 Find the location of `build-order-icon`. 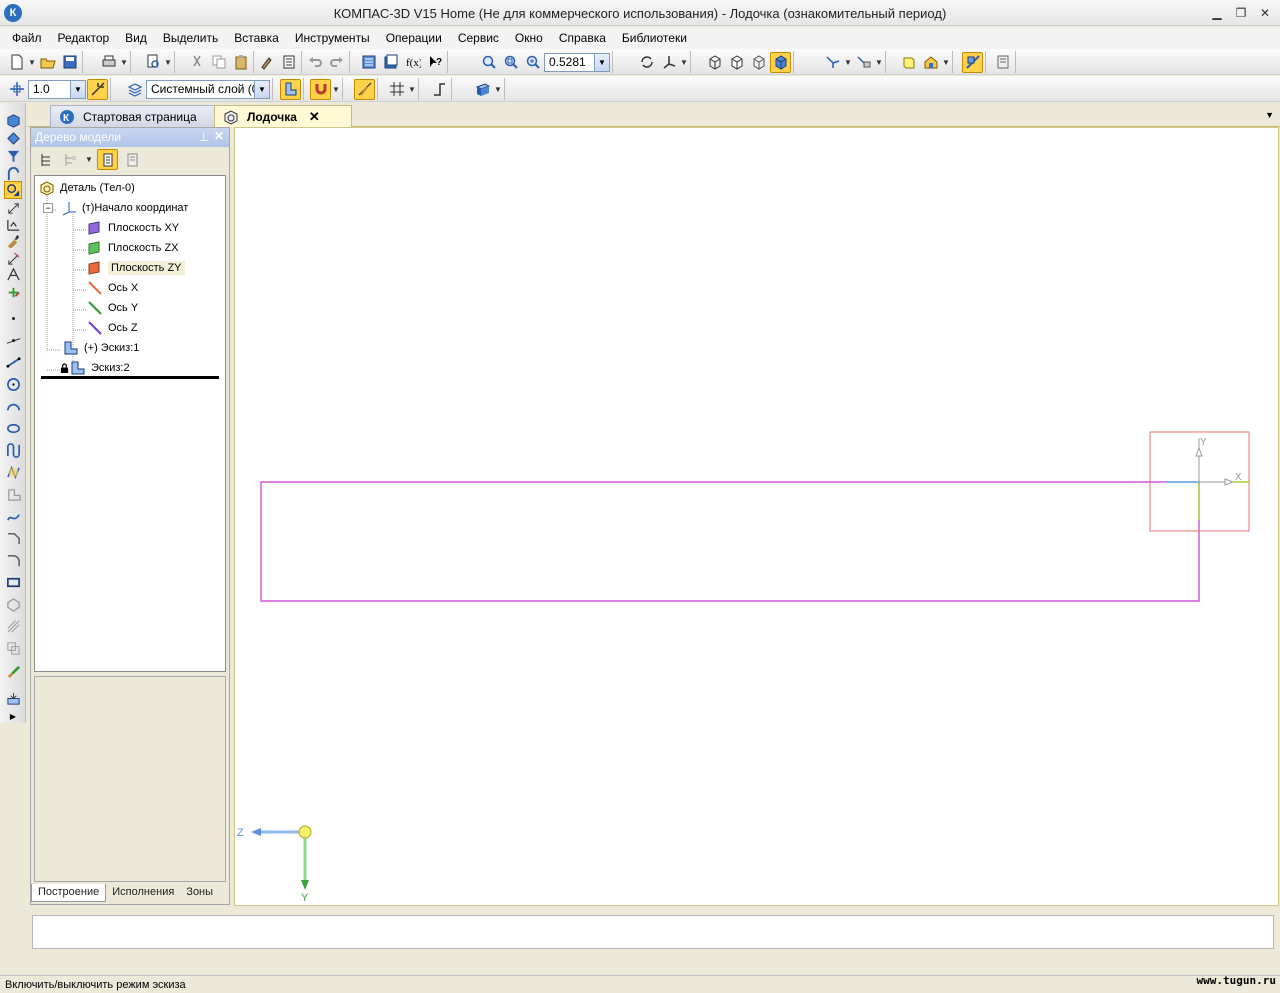

build-order-icon is located at coordinates (45, 159).